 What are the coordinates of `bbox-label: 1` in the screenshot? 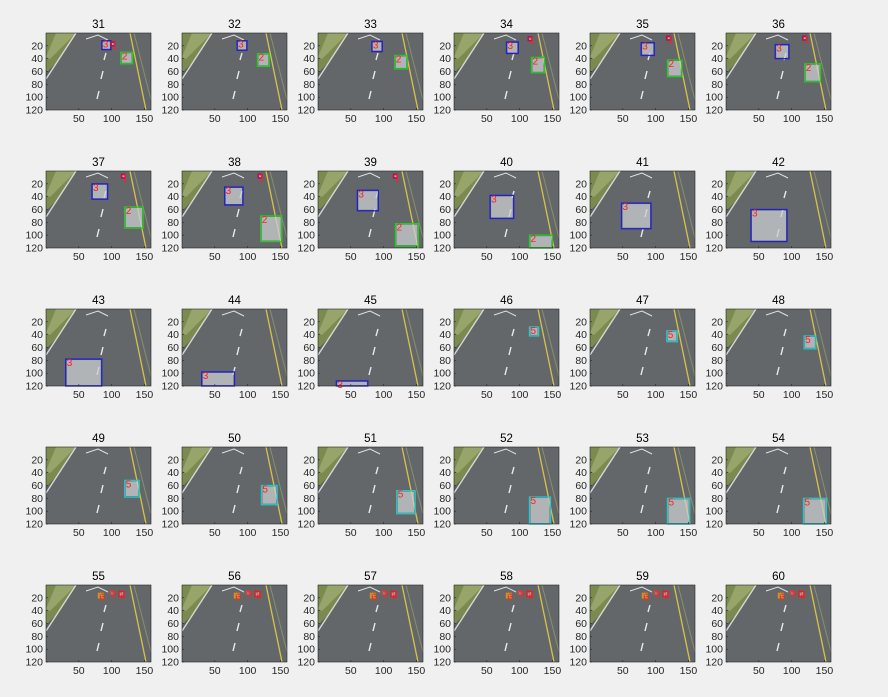 It's located at (115, 46).